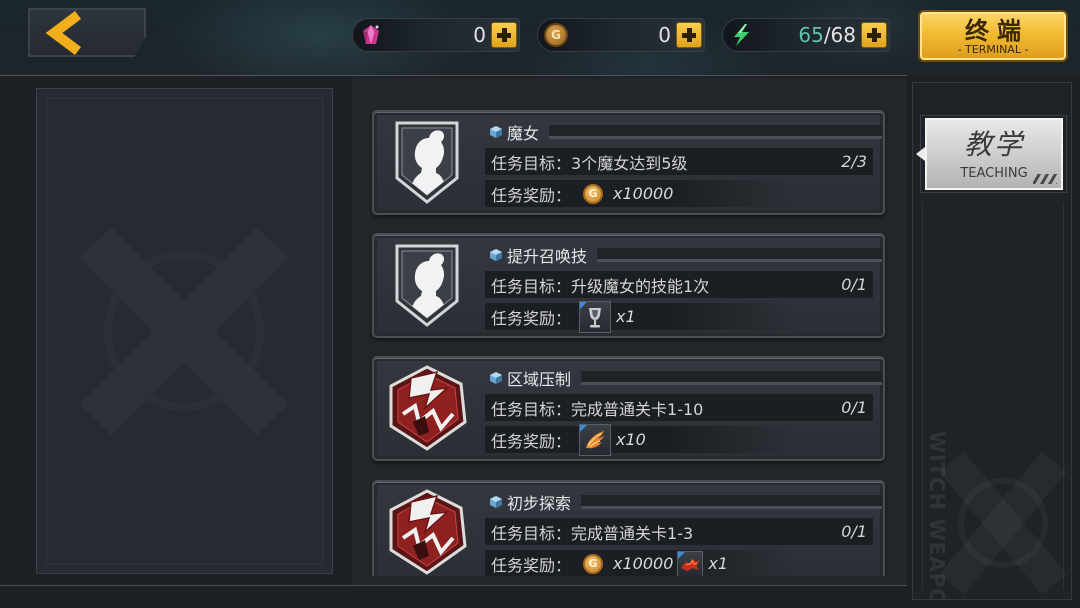 This screenshot has height=608, width=1080. Describe the element at coordinates (595, 439) in the screenshot. I see `wings-item-icon` at that location.